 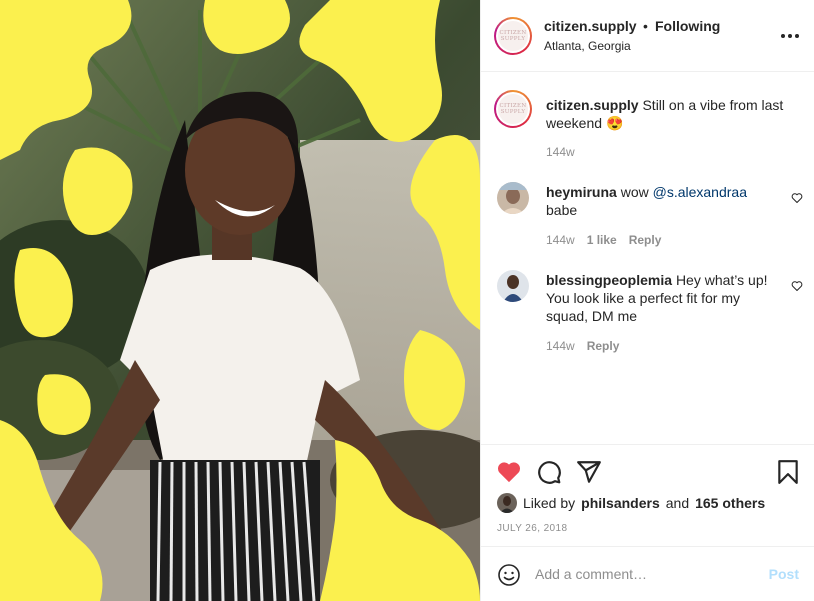 What do you see at coordinates (560, 152) in the screenshot?
I see `caption-timestamp: 144w` at bounding box center [560, 152].